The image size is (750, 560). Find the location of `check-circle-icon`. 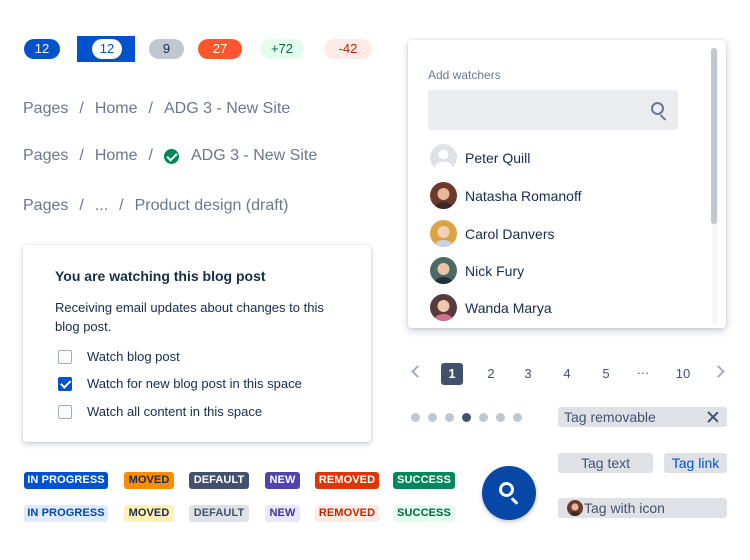

check-circle-icon is located at coordinates (171, 156).